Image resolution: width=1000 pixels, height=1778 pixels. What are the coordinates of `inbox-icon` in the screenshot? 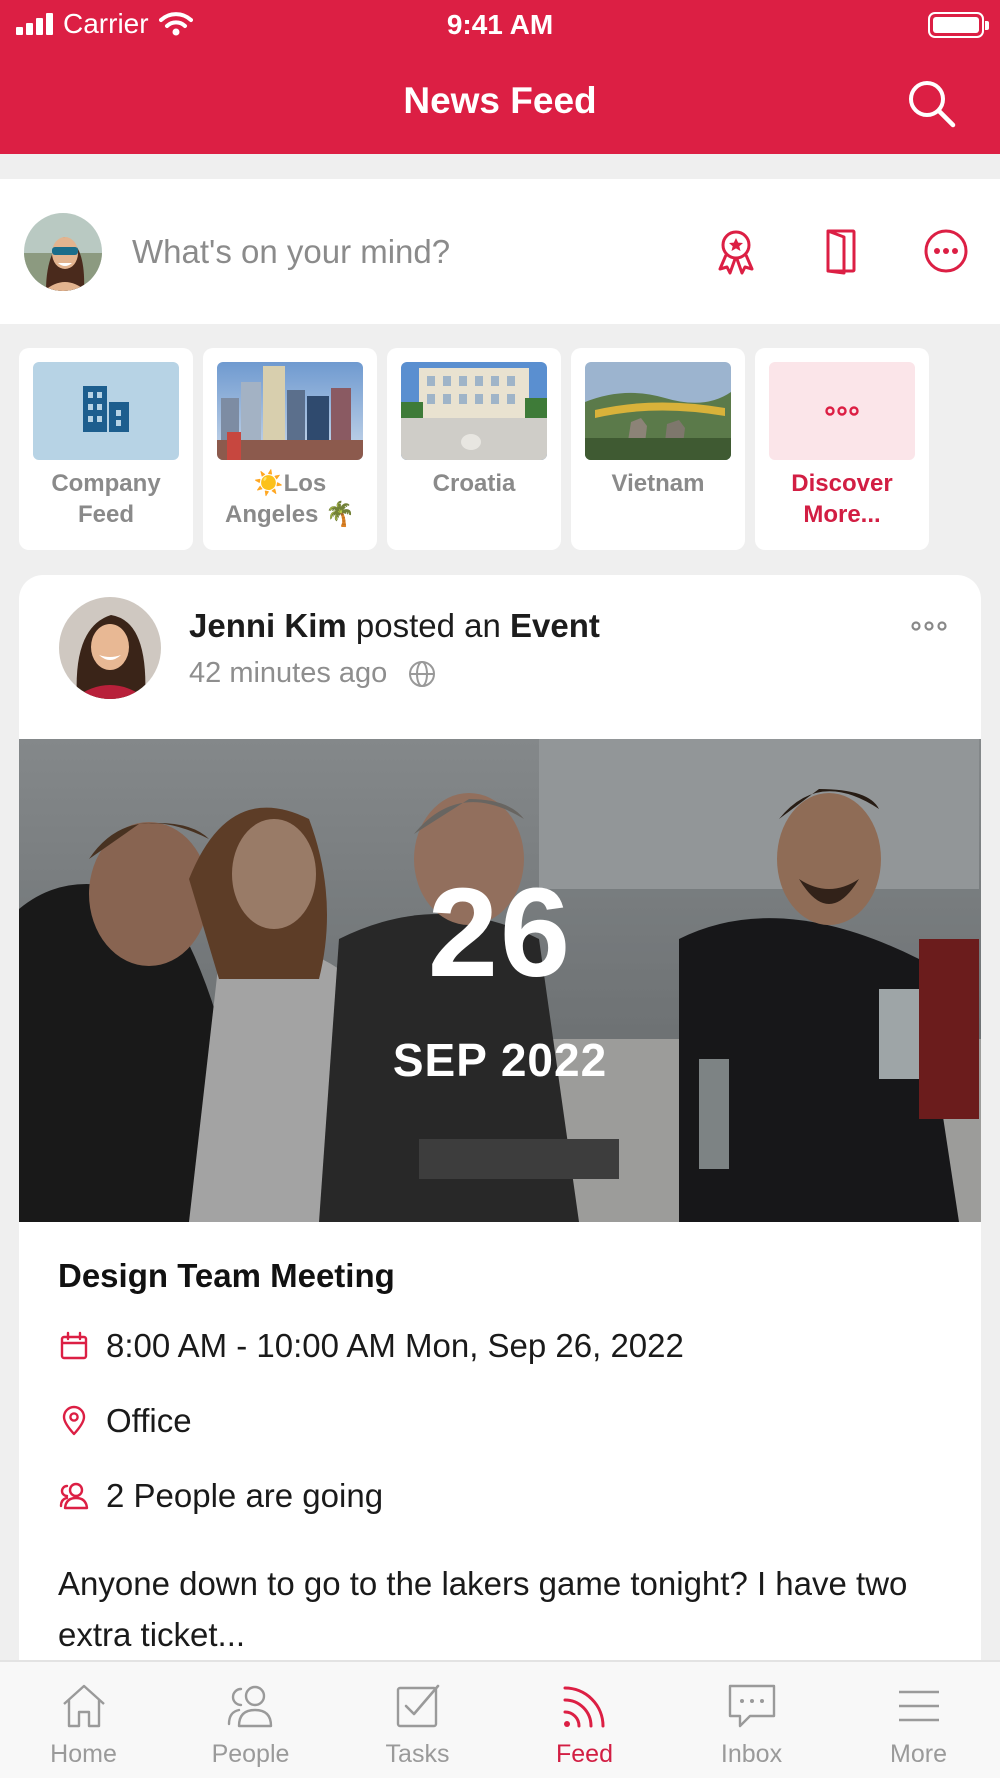 It's located at (752, 1706).